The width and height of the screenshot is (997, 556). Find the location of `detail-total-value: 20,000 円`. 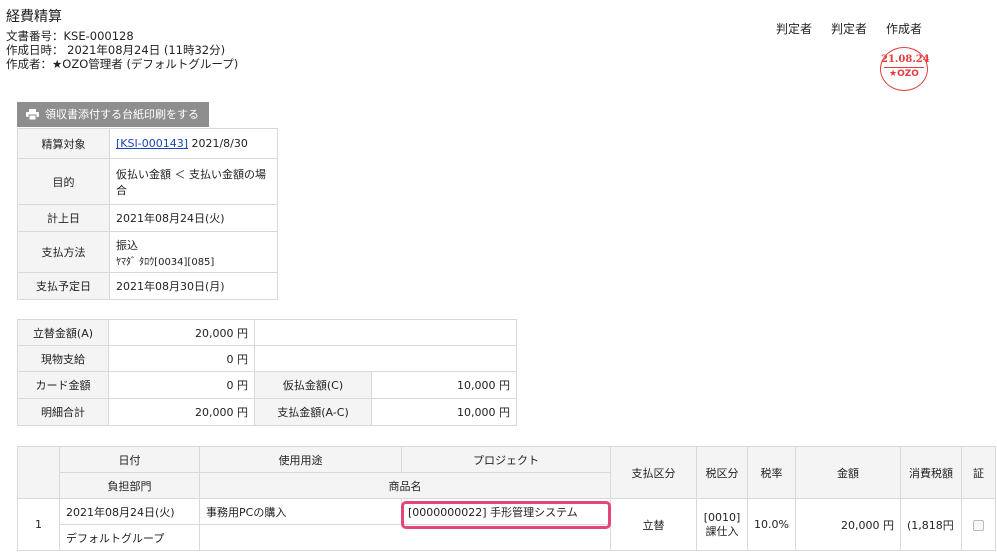

detail-total-value: 20,000 円 is located at coordinates (181, 412).